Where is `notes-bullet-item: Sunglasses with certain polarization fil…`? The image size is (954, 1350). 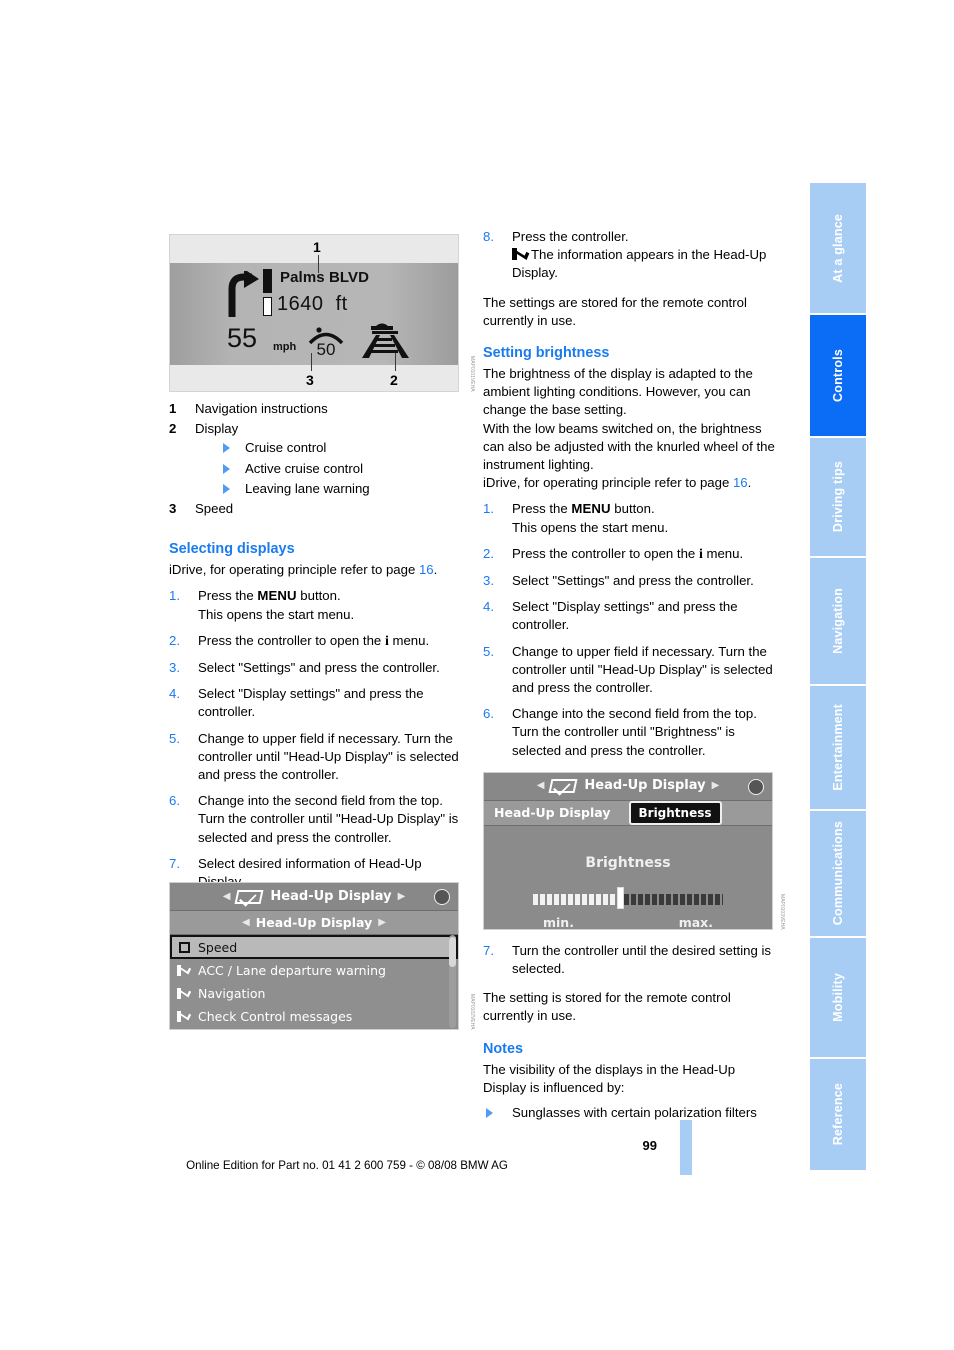 notes-bullet-item: Sunglasses with certain polarization fil… is located at coordinates (629, 1113).